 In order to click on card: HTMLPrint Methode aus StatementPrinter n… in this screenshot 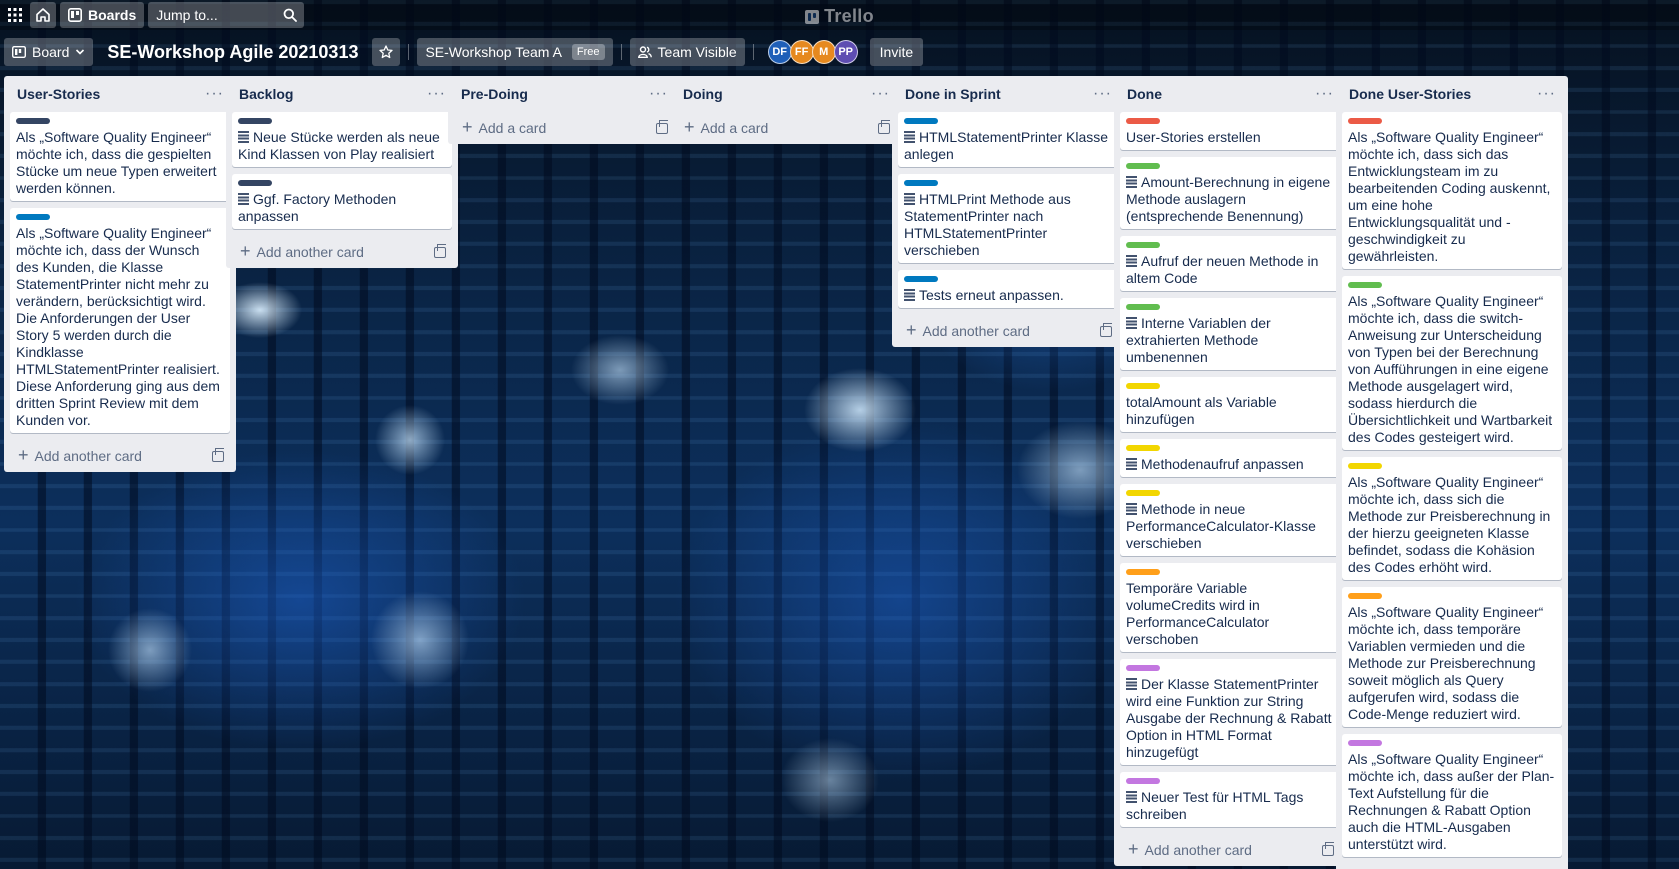, I will do `click(1008, 218)`.